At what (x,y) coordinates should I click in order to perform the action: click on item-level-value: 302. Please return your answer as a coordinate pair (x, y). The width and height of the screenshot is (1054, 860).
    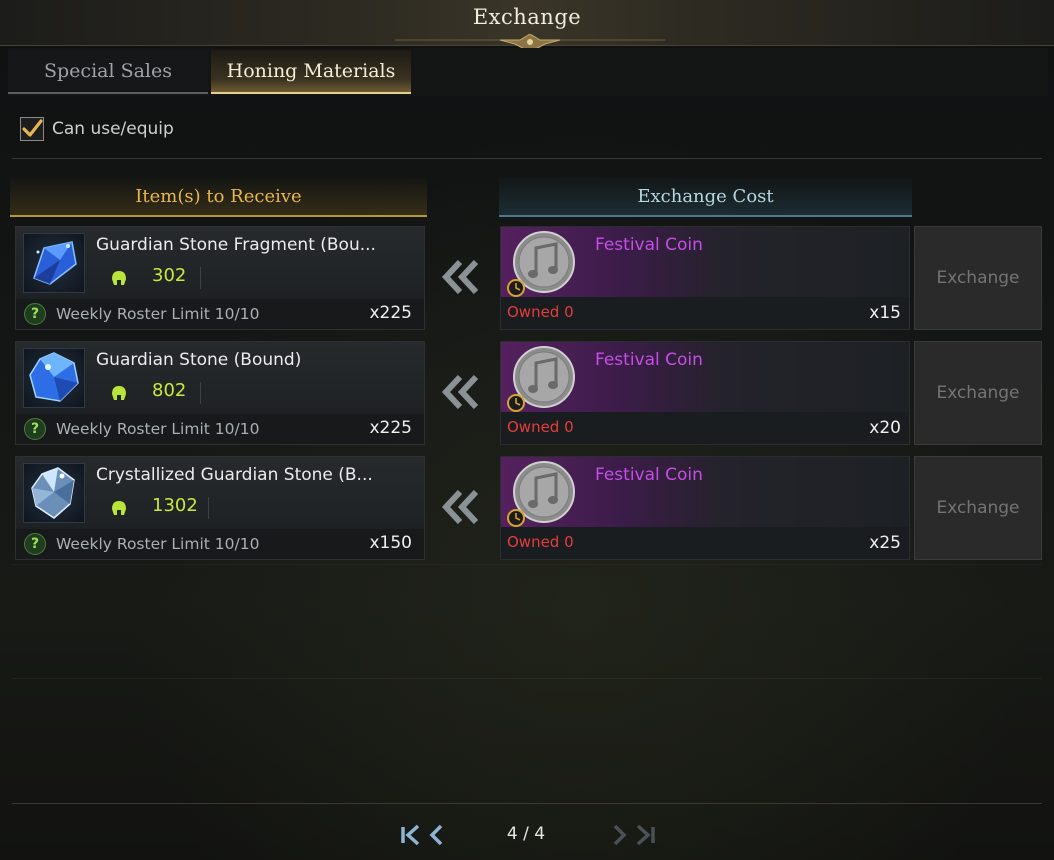
    Looking at the image, I should click on (169, 275).